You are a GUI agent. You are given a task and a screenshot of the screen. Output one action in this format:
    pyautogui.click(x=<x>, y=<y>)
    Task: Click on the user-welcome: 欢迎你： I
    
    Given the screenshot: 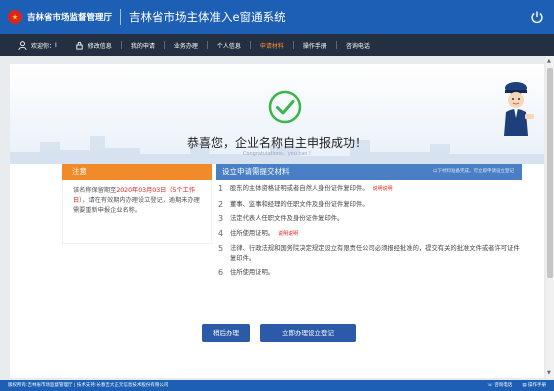 What is the action you would take?
    pyautogui.click(x=37, y=45)
    